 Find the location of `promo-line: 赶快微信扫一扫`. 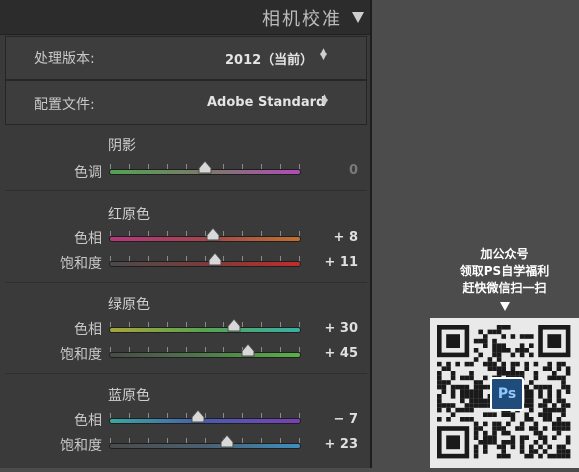

promo-line: 赶快微信扫一扫 is located at coordinates (504, 288).